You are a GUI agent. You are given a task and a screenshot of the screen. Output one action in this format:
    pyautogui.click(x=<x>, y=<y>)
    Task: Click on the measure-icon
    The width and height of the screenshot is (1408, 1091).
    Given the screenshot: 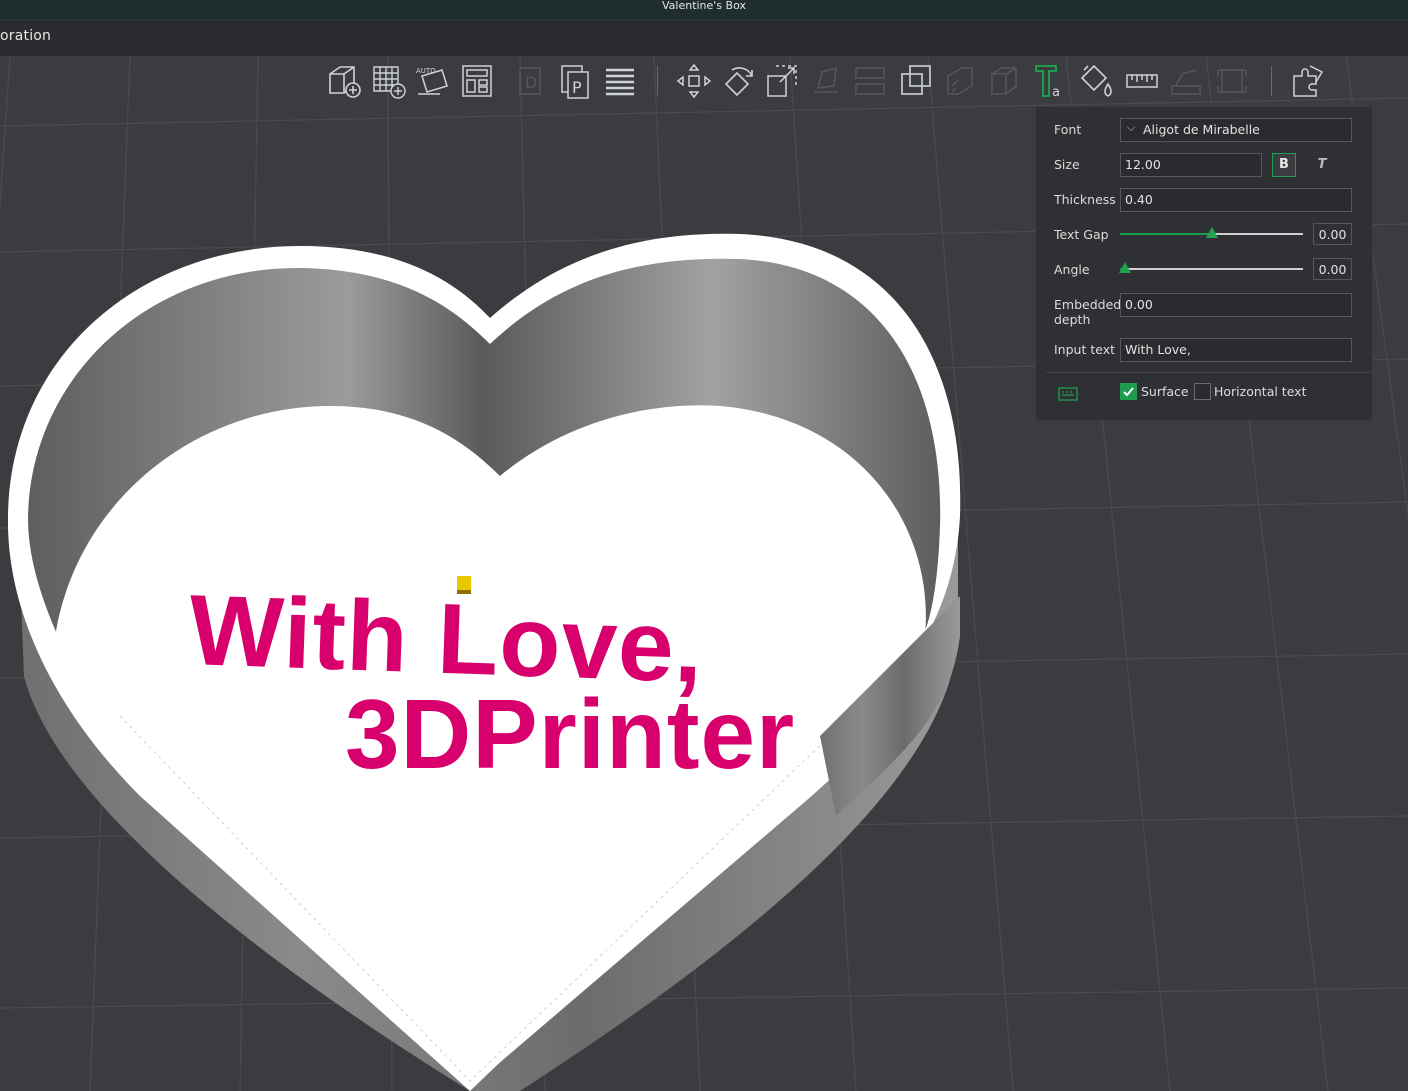 What is the action you would take?
    pyautogui.click(x=1142, y=81)
    